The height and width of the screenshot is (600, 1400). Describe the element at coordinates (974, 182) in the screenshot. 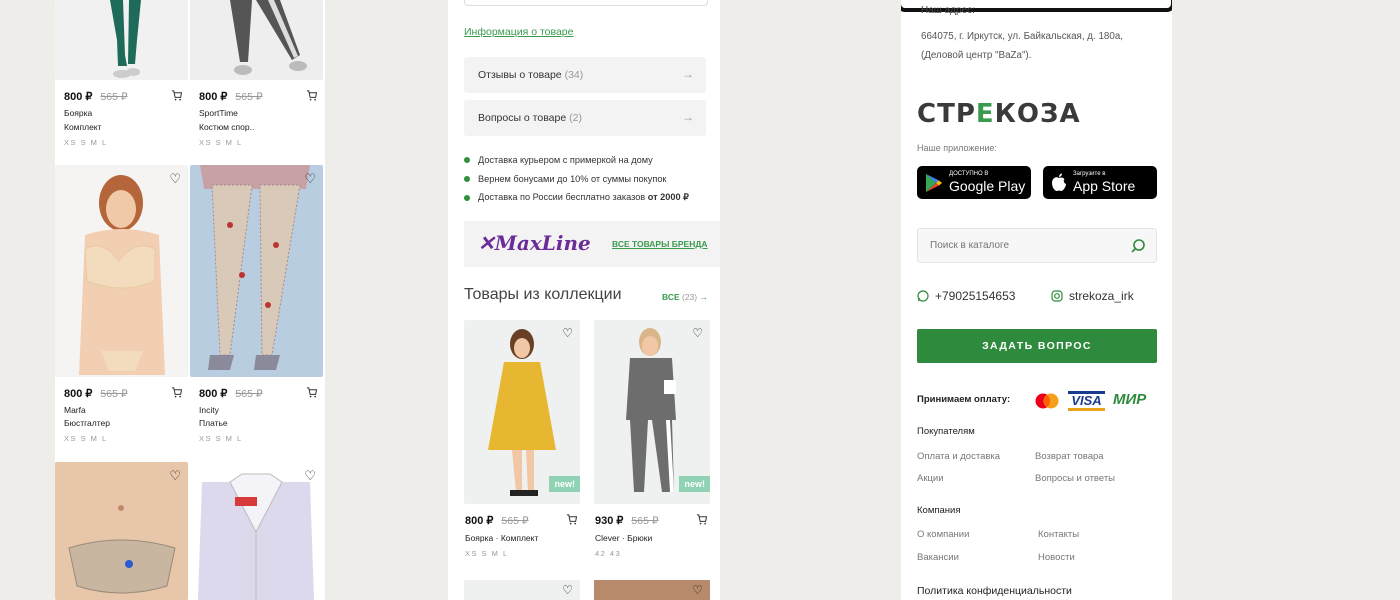

I see `google-play-button: ДОСТУПНО В Google Play` at that location.